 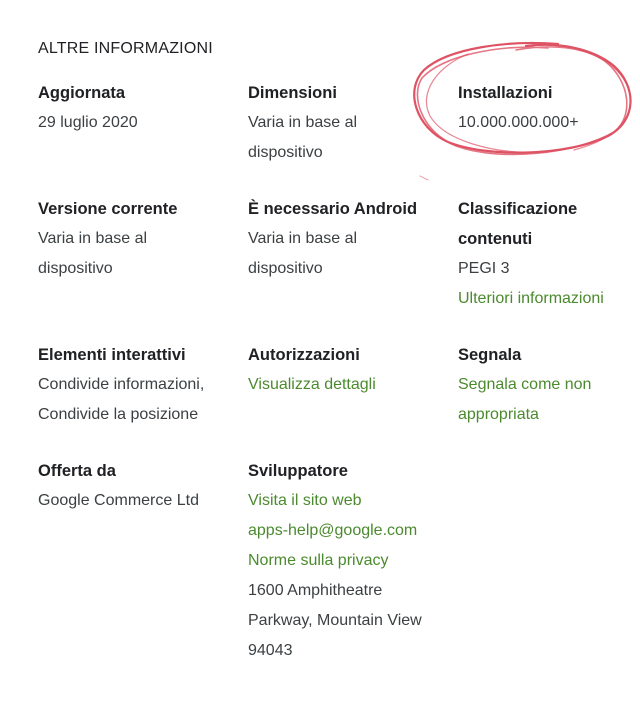 I want to click on developer-address-line2: Parkway, Mountain View, so click(x=335, y=620).